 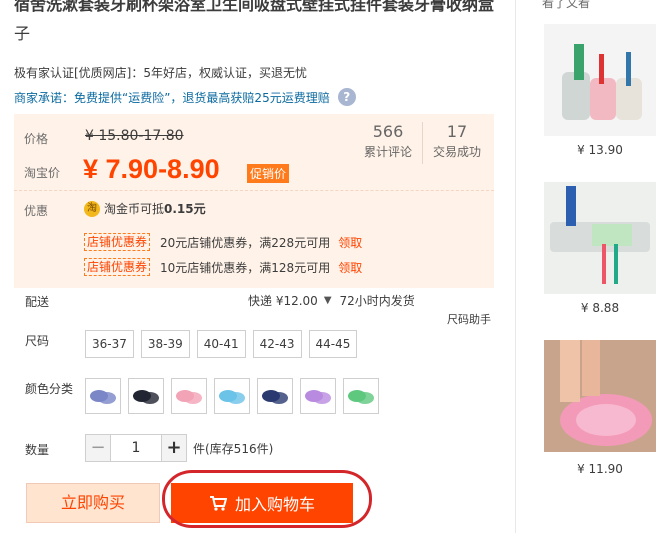 What do you see at coordinates (333, 344) in the screenshot?
I see `size-option: 44-45` at bounding box center [333, 344].